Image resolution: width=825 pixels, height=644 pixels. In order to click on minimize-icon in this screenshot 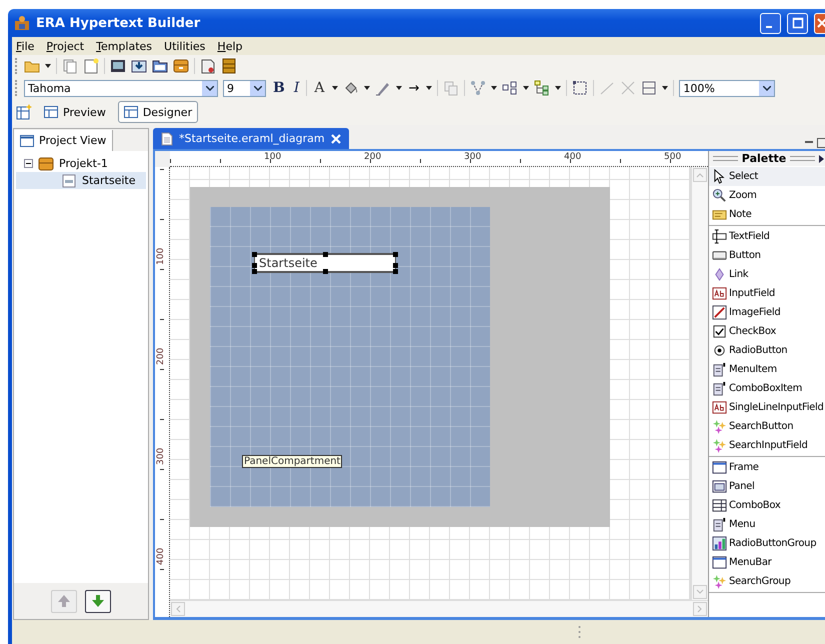, I will do `click(769, 27)`.